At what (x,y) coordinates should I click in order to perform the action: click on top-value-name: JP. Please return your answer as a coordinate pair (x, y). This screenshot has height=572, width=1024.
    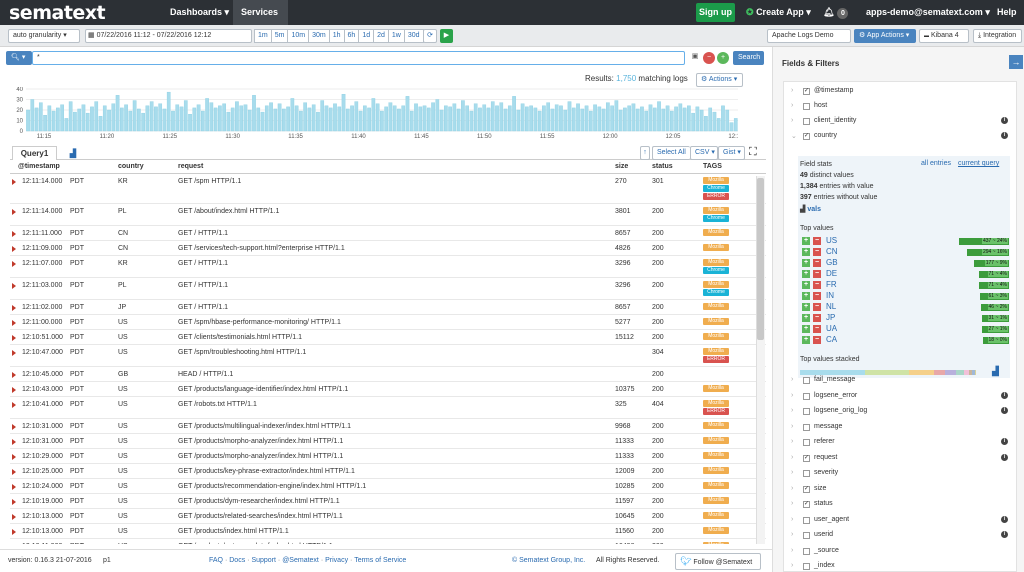
    Looking at the image, I should click on (830, 317).